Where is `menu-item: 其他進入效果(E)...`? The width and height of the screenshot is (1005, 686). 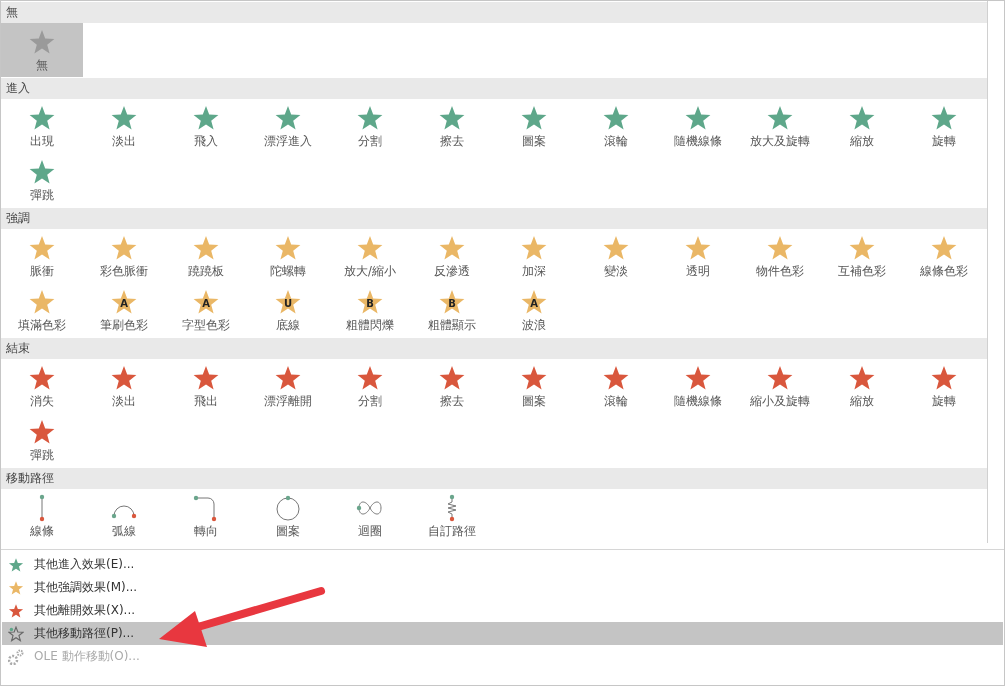
menu-item: 其他進入效果(E)... is located at coordinates (502, 564).